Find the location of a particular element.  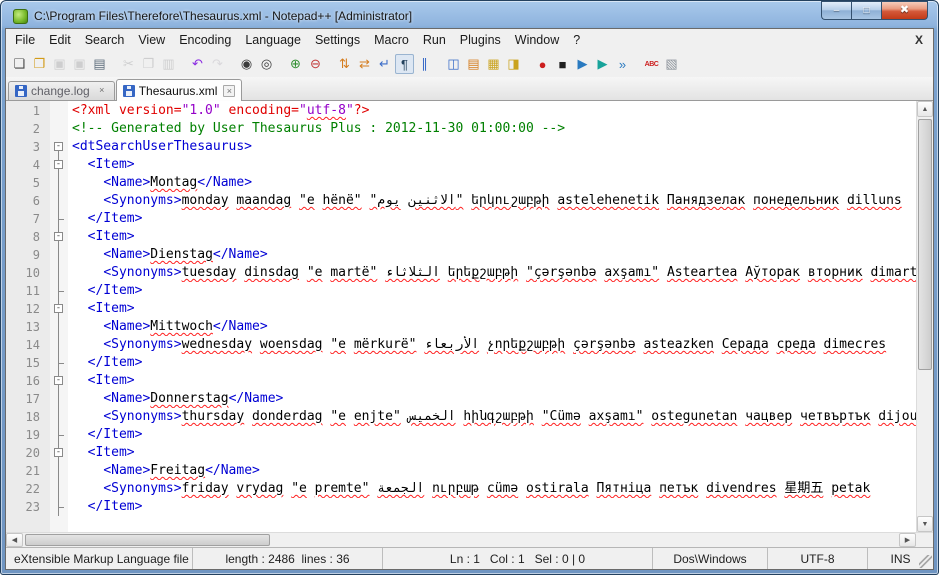

word-wrap-icon: ↵ is located at coordinates (384, 64).